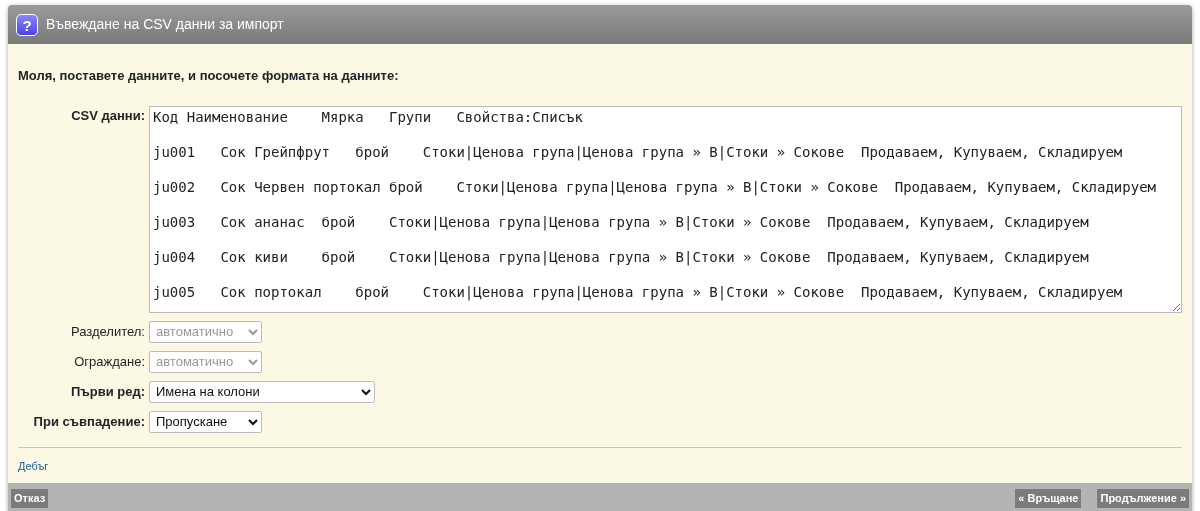  What do you see at coordinates (205, 421) in the screenshot?
I see `dropdown: Пропускане` at bounding box center [205, 421].